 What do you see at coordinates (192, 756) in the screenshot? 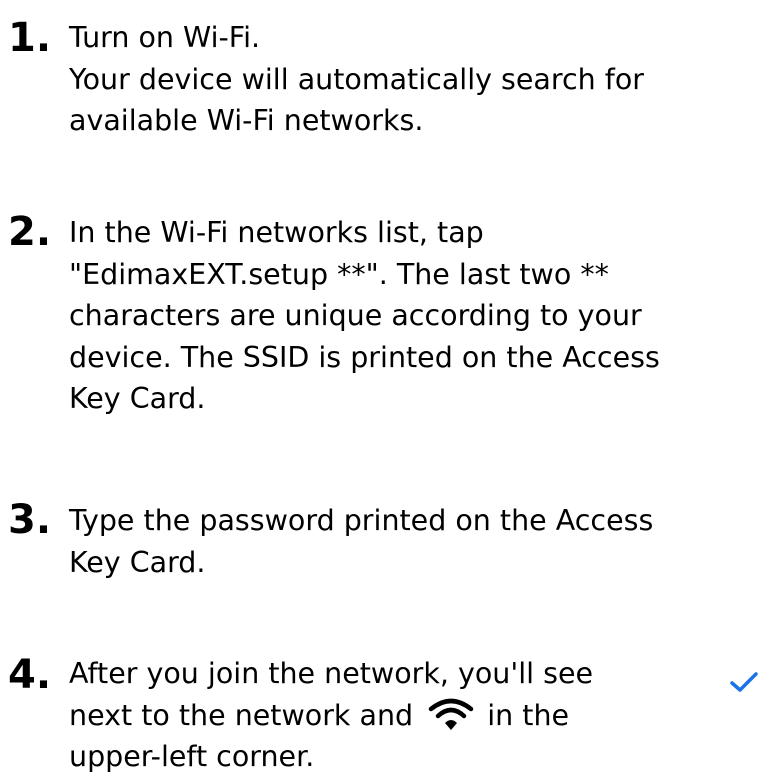
I see `step-line: upper-left corner.` at bounding box center [192, 756].